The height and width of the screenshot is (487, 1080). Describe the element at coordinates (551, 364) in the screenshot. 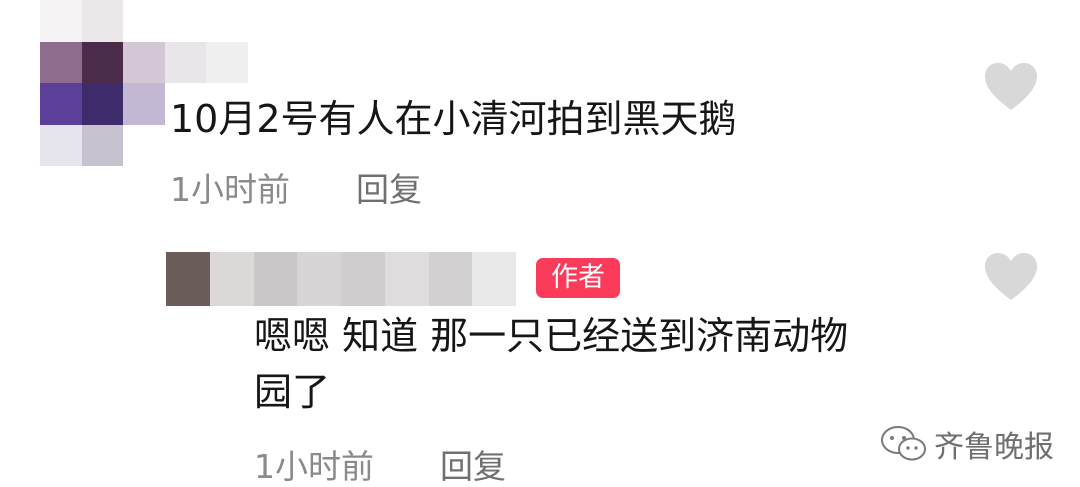

I see `reply-text: 嗯嗯 知道 那一只已经送到济南动物 园了` at that location.